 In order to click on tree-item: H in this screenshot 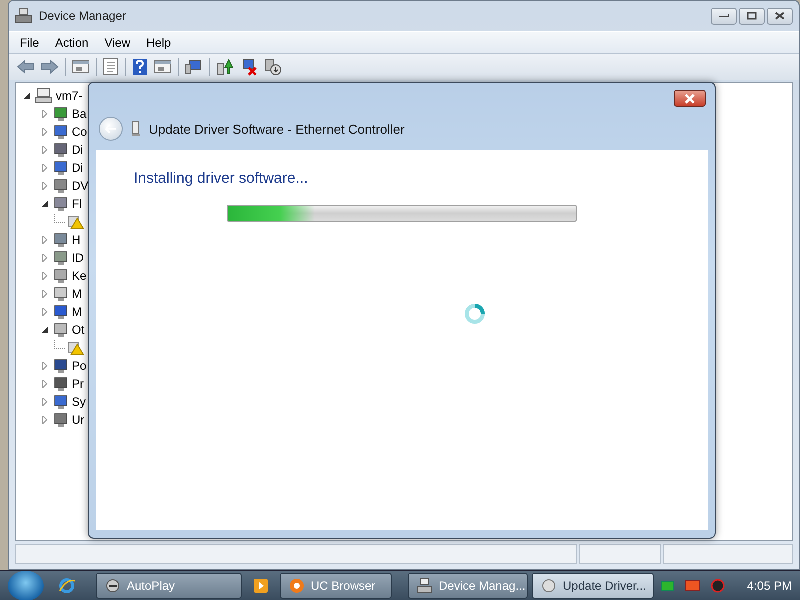, I will do `click(76, 240)`.